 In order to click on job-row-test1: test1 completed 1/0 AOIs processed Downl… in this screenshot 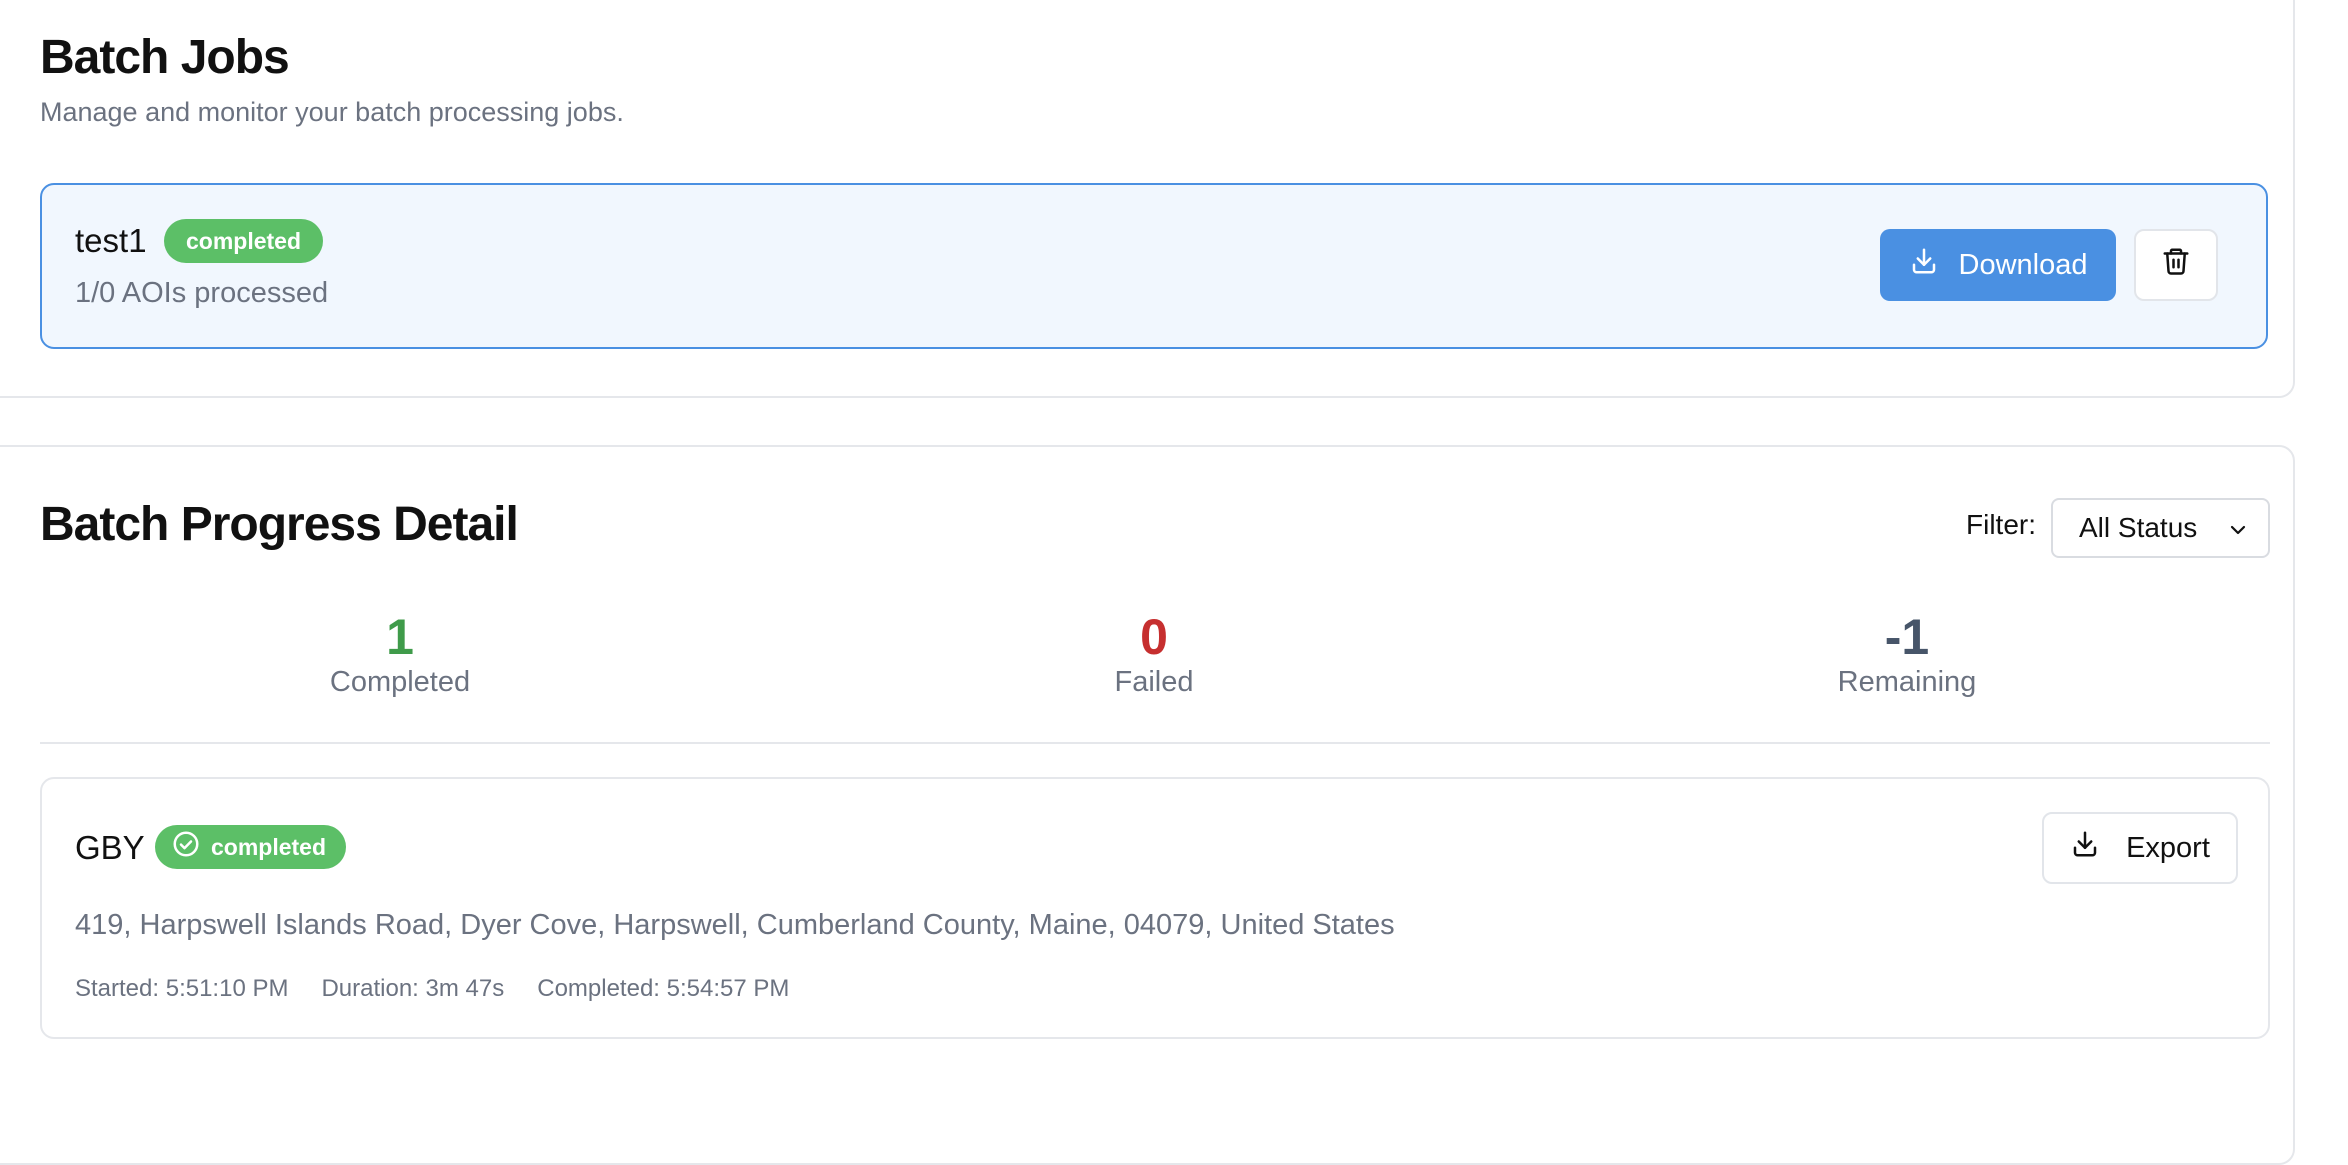, I will do `click(1154, 266)`.